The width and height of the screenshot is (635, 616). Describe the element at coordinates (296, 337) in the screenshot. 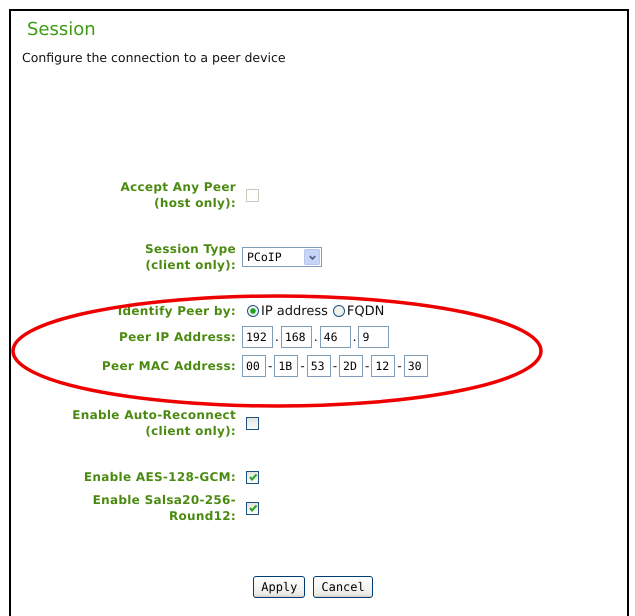

I see `ip-octet-field: 168` at that location.